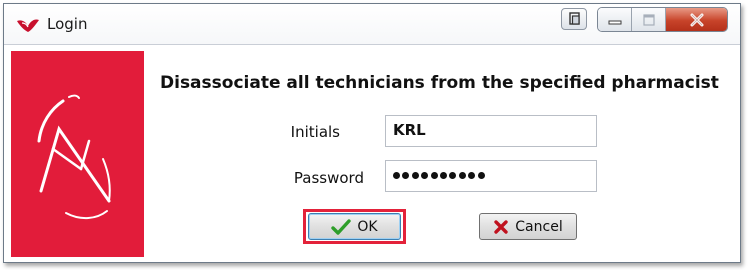  I want to click on password-mask, so click(491, 175).